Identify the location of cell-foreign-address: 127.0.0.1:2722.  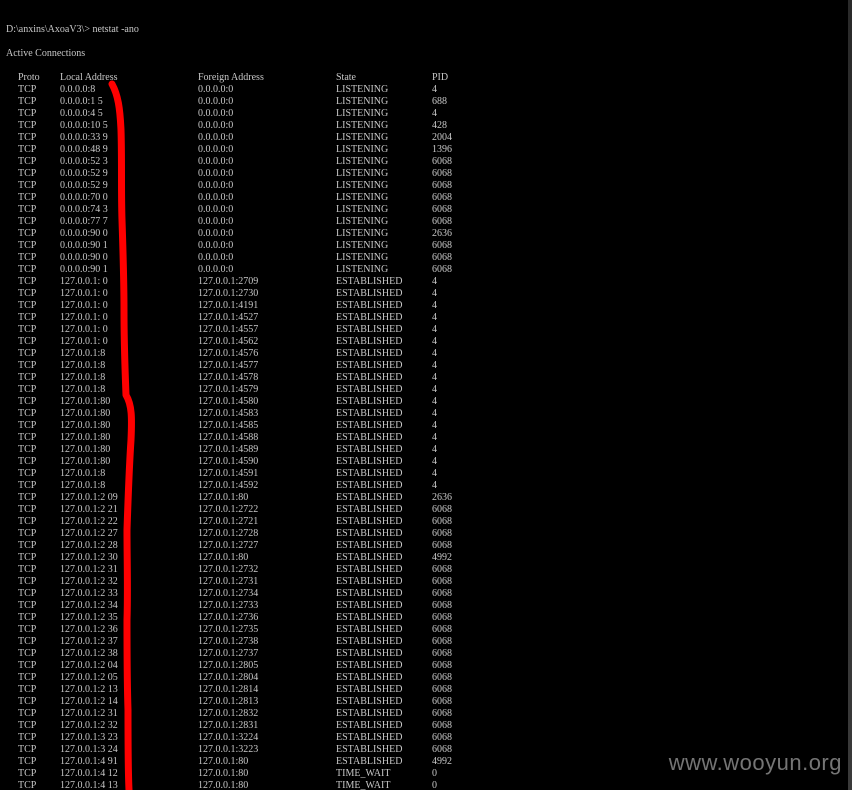
(228, 509).